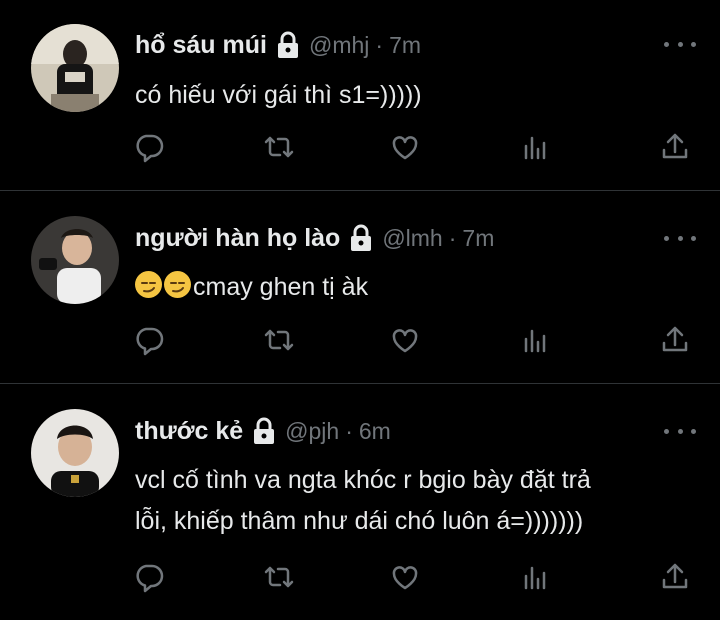 Image resolution: width=720 pixels, height=620 pixels. Describe the element at coordinates (412, 238) in the screenshot. I see `user-handle: @lmh` at that location.